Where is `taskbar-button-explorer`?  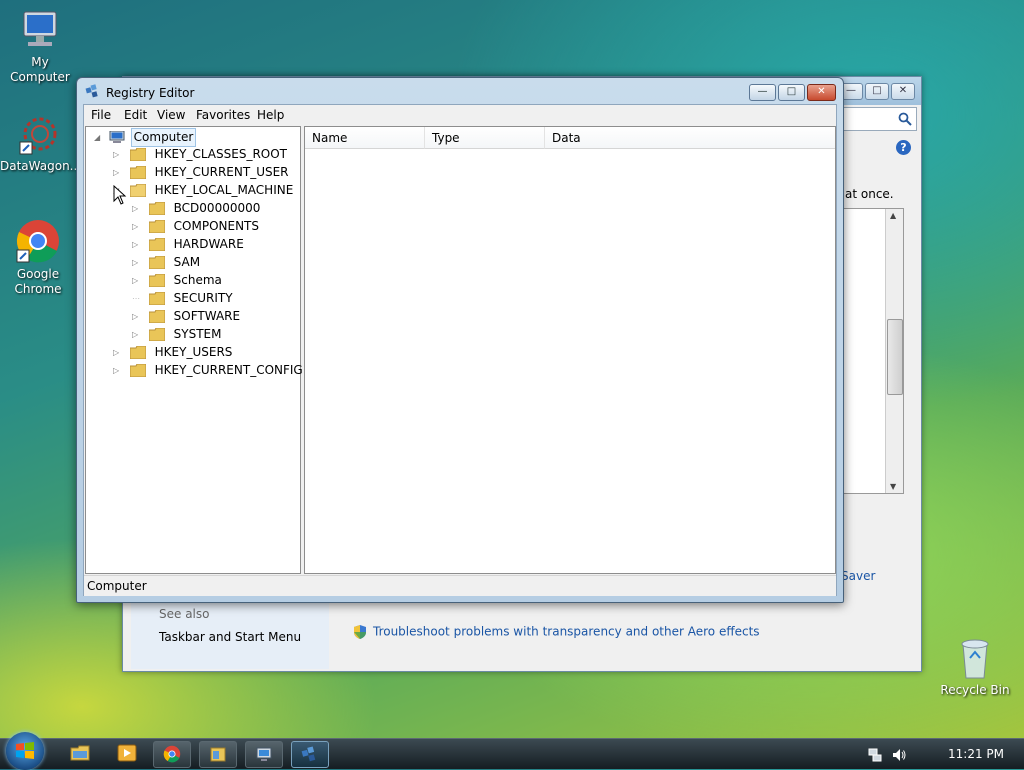 taskbar-button-explorer is located at coordinates (218, 754).